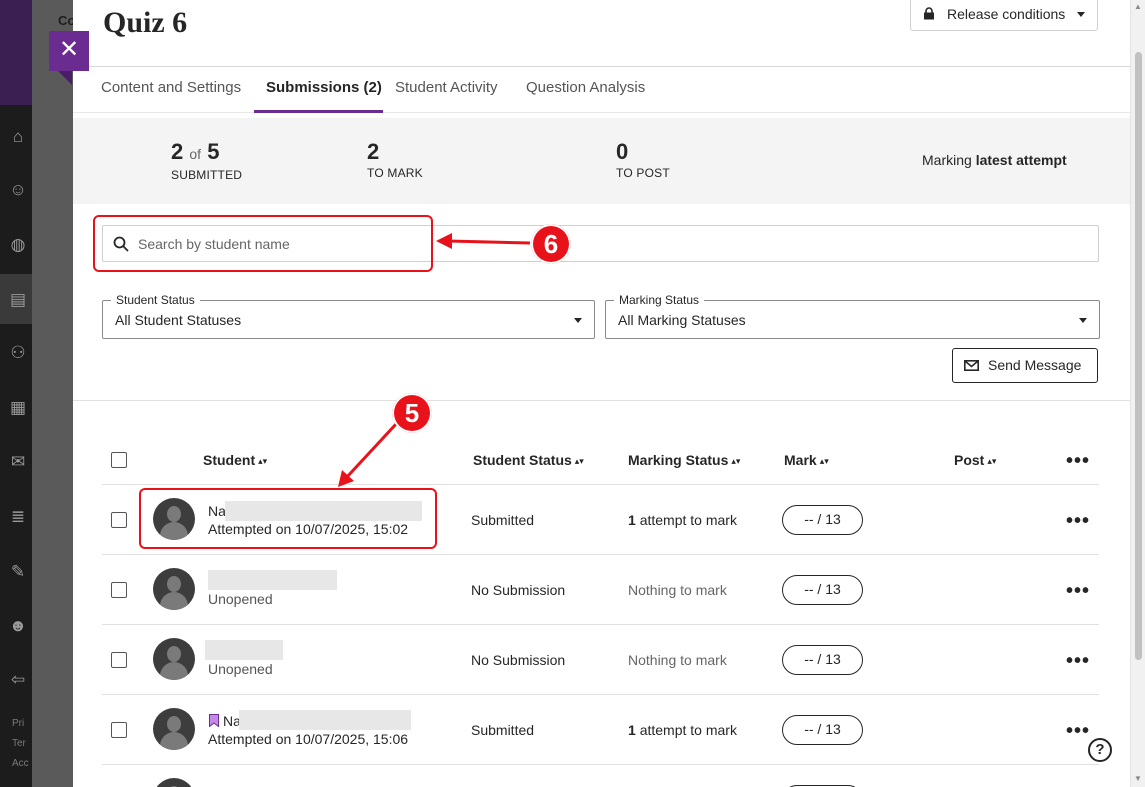 The height and width of the screenshot is (787, 1145). Describe the element at coordinates (1035, 365) in the screenshot. I see `send-message-label: Send Message` at that location.